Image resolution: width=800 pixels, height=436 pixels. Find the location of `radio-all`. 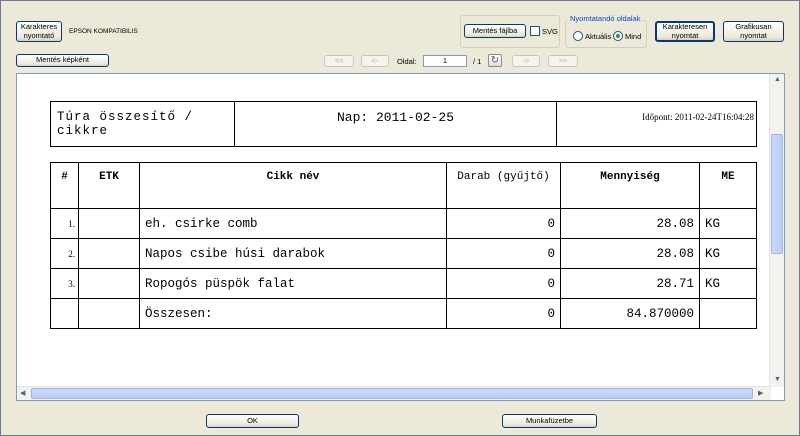

radio-all is located at coordinates (618, 36).